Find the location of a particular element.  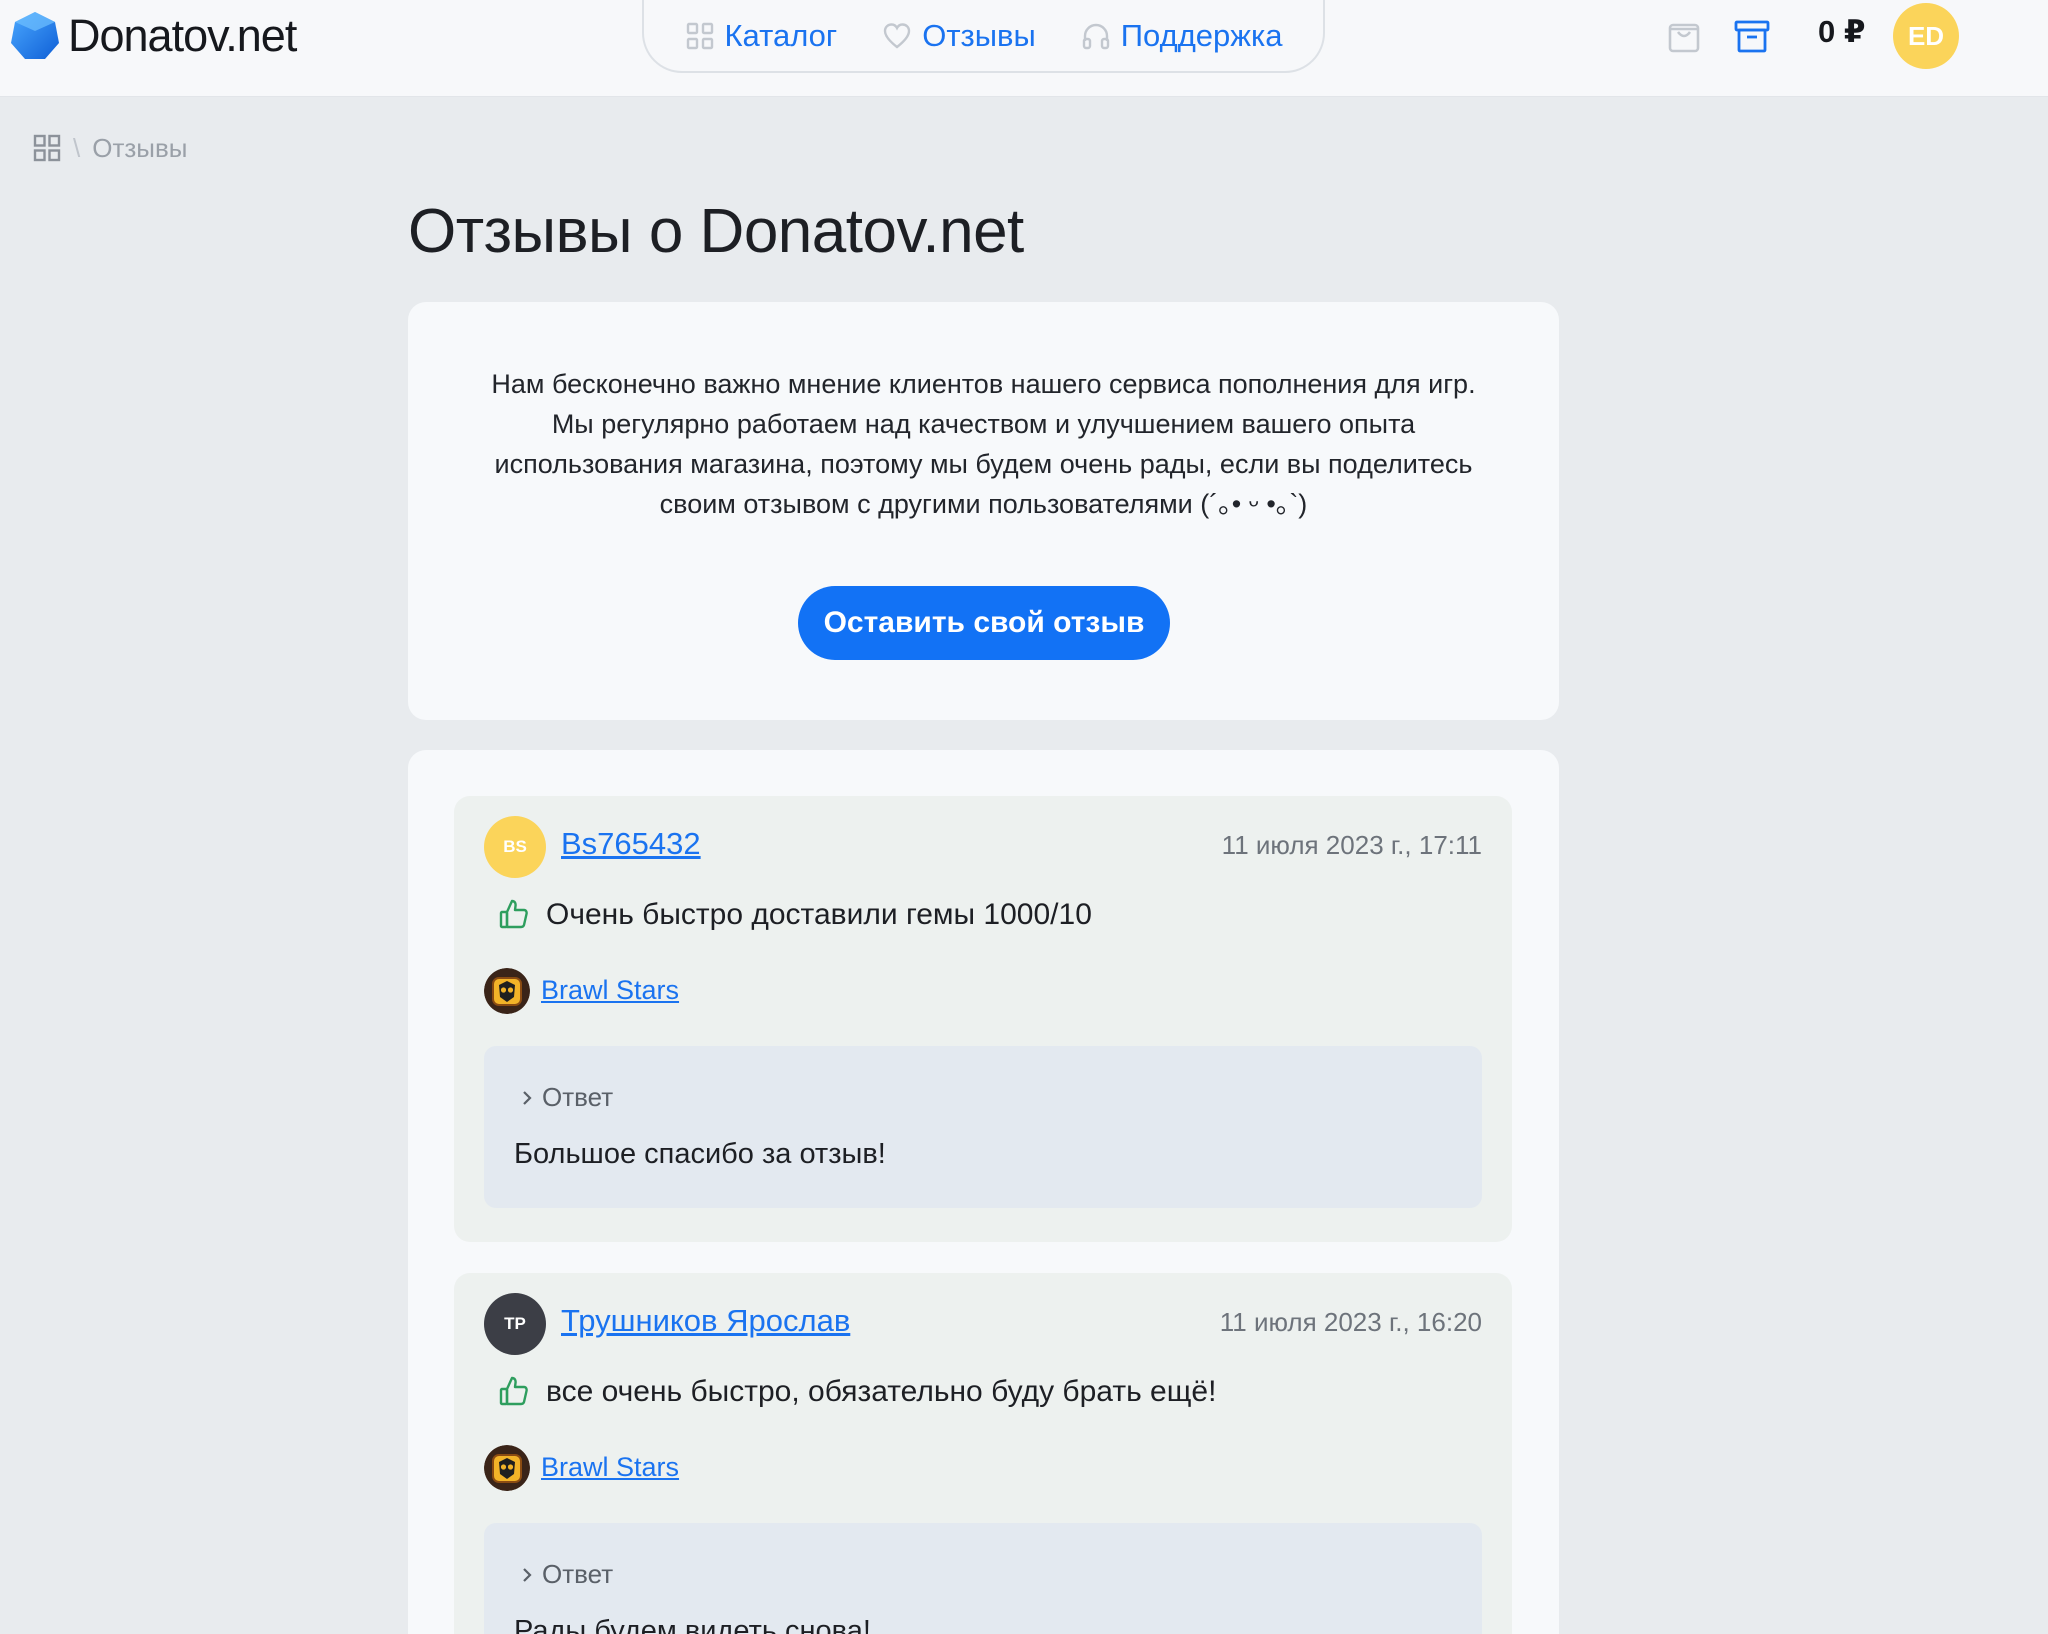

main-nav: Каталог Отзывы Поддержка is located at coordinates (983, 36).